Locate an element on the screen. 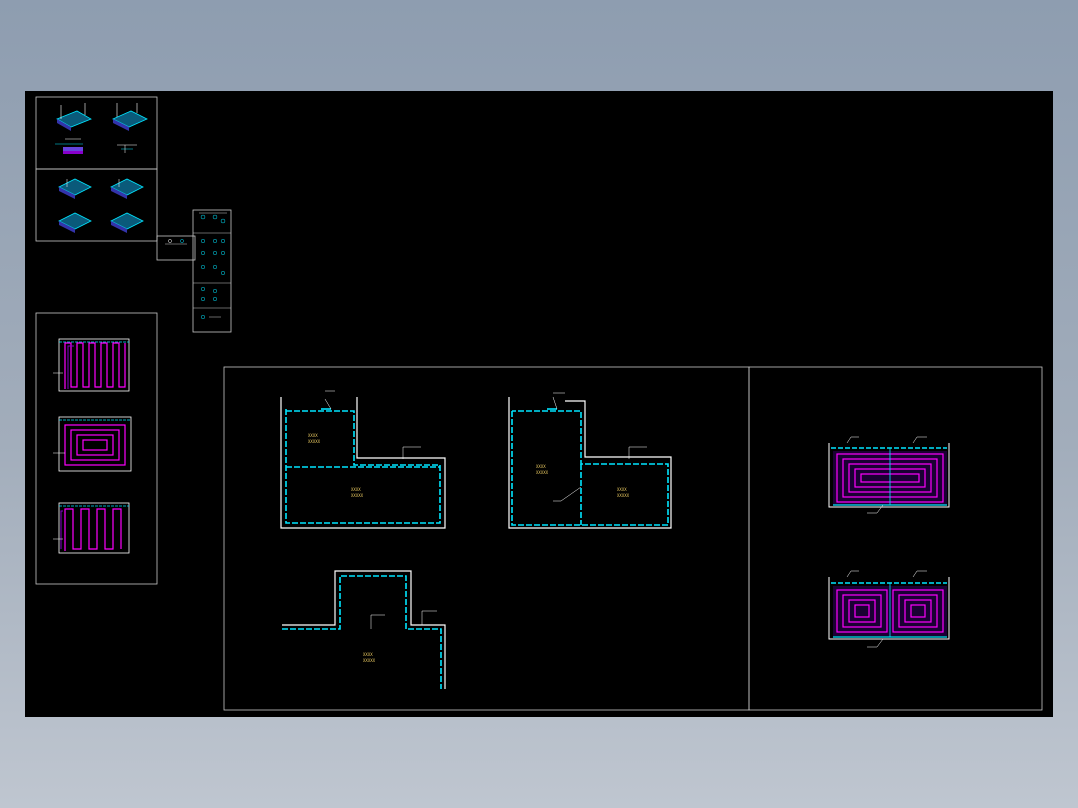 This screenshot has width=1078, height=808. plan-c-room-code: XXXXX is located at coordinates (369, 660).